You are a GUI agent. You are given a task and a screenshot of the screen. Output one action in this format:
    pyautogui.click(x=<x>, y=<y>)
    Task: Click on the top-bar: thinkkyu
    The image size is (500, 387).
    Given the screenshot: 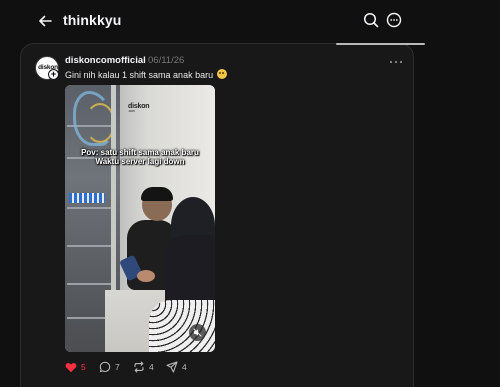 What is the action you would take?
    pyautogui.click(x=250, y=21)
    